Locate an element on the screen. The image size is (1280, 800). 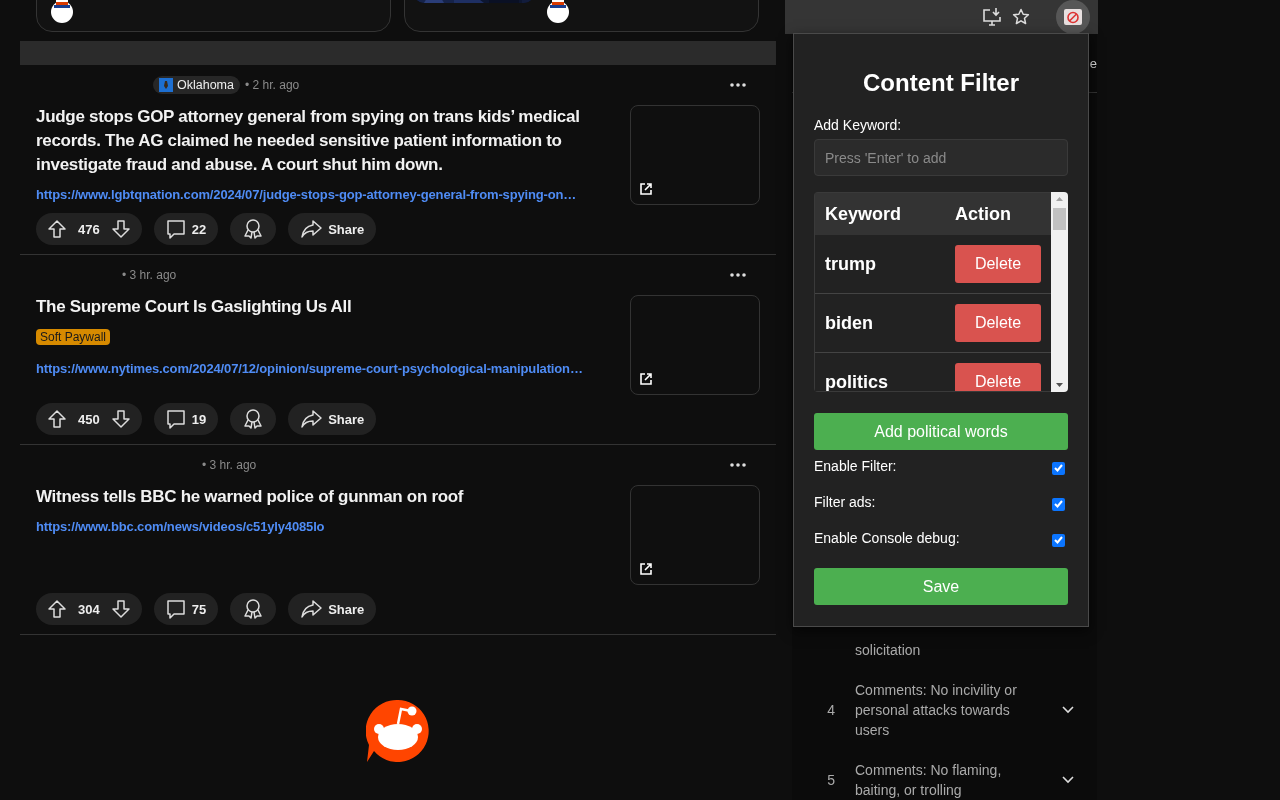
scrollbar-thumb is located at coordinates (1059, 219).